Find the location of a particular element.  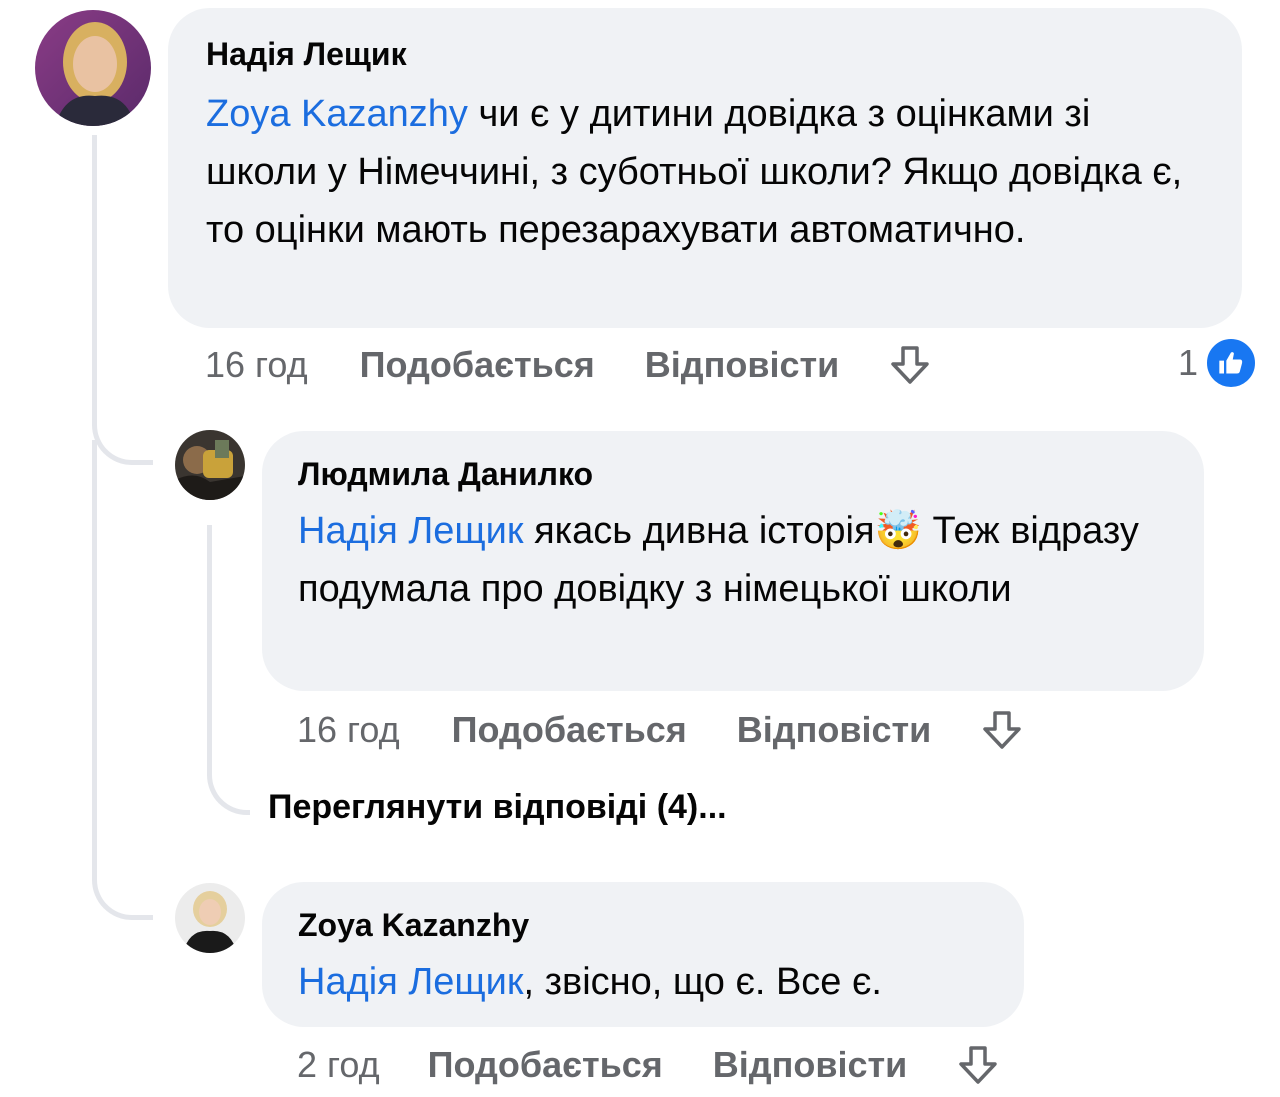

reaction-count: 1 is located at coordinates (1218, 363).